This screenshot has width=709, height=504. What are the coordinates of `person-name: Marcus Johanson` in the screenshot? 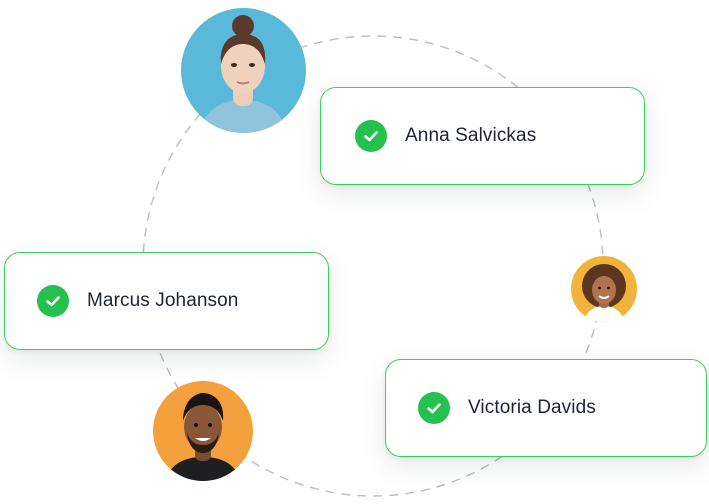 It's located at (163, 300).